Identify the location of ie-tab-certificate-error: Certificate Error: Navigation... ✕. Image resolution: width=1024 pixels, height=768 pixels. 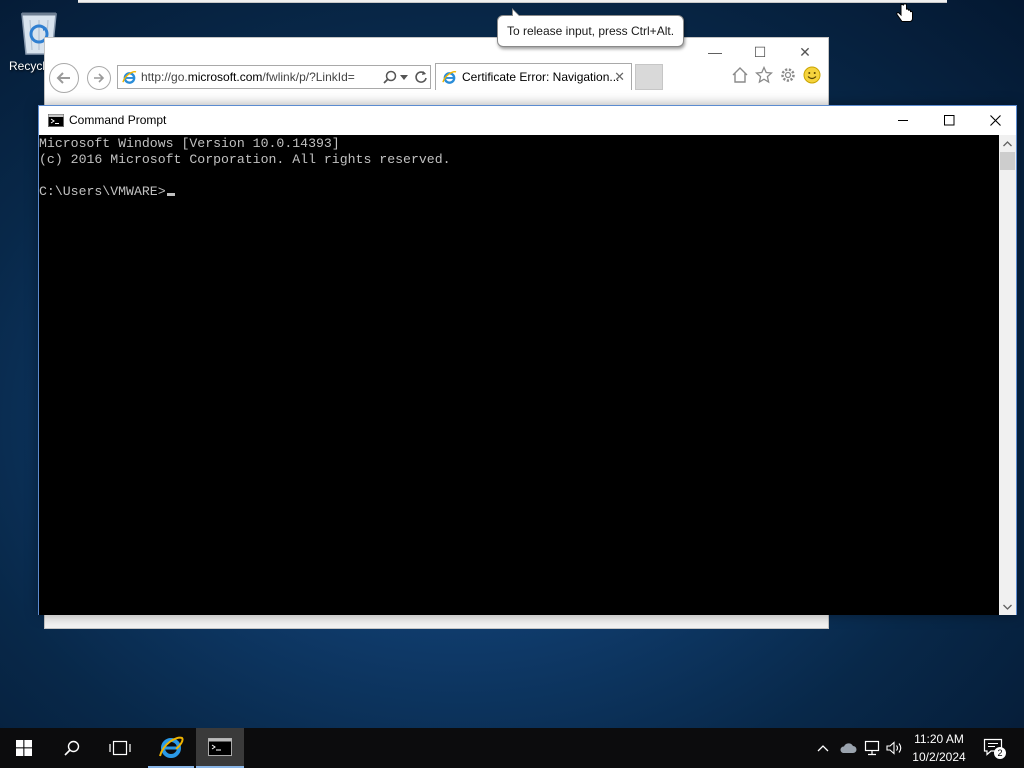
(533, 76).